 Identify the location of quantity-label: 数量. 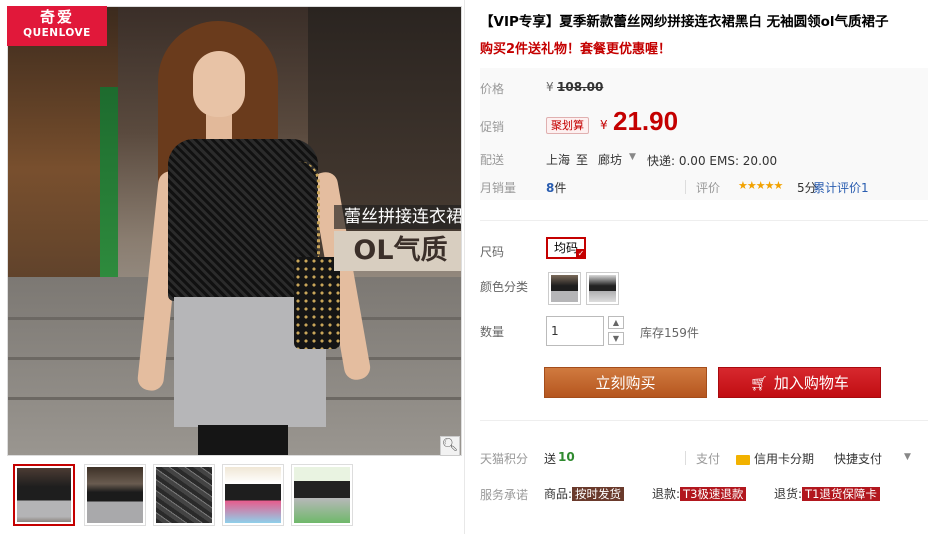
(492, 332).